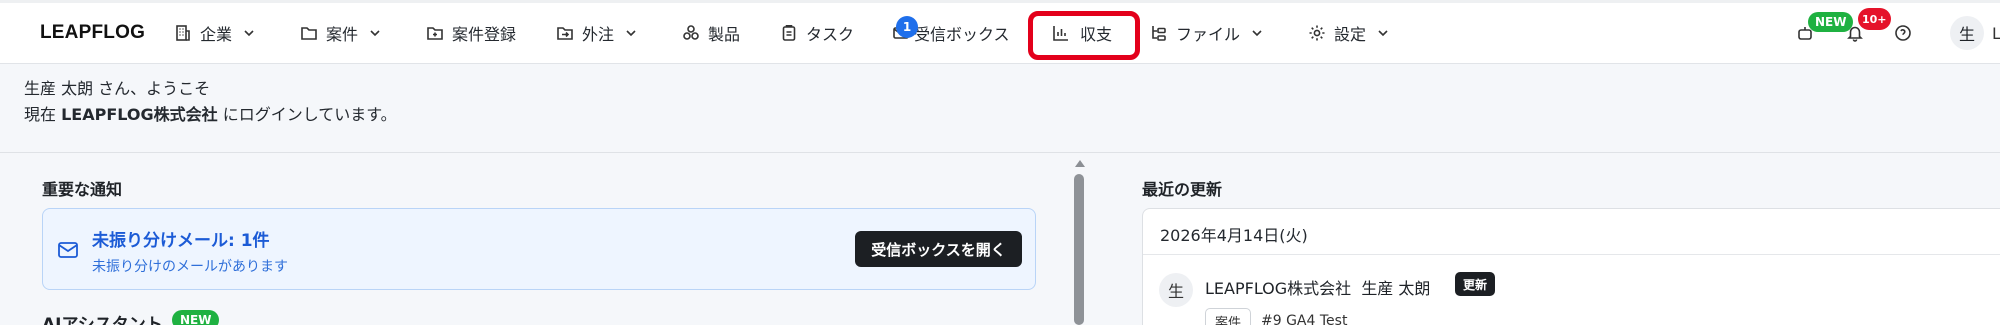  What do you see at coordinates (1967, 33) in the screenshot?
I see `user-avatar: 生` at bounding box center [1967, 33].